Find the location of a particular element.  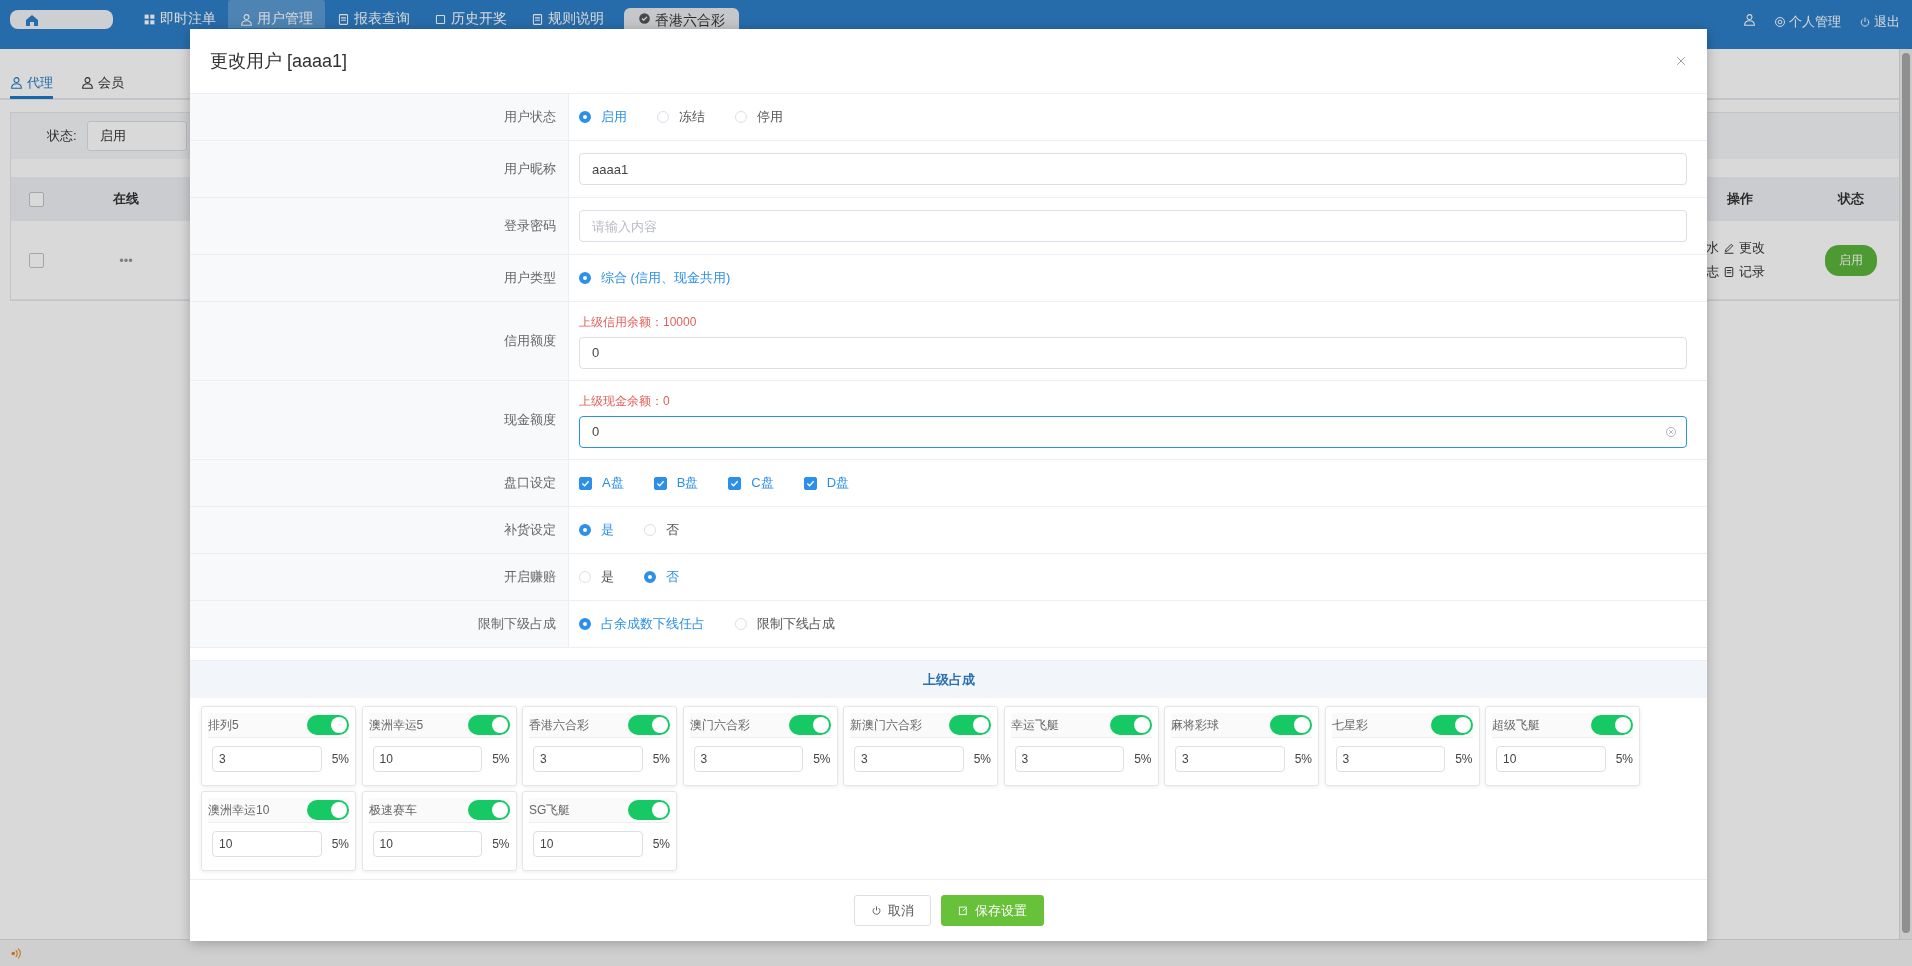

column-header: 操作 is located at coordinates (1740, 199).